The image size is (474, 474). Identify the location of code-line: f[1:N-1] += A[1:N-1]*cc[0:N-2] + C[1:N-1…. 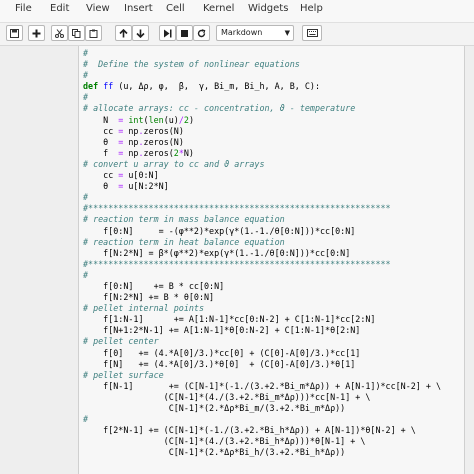
(262, 319).